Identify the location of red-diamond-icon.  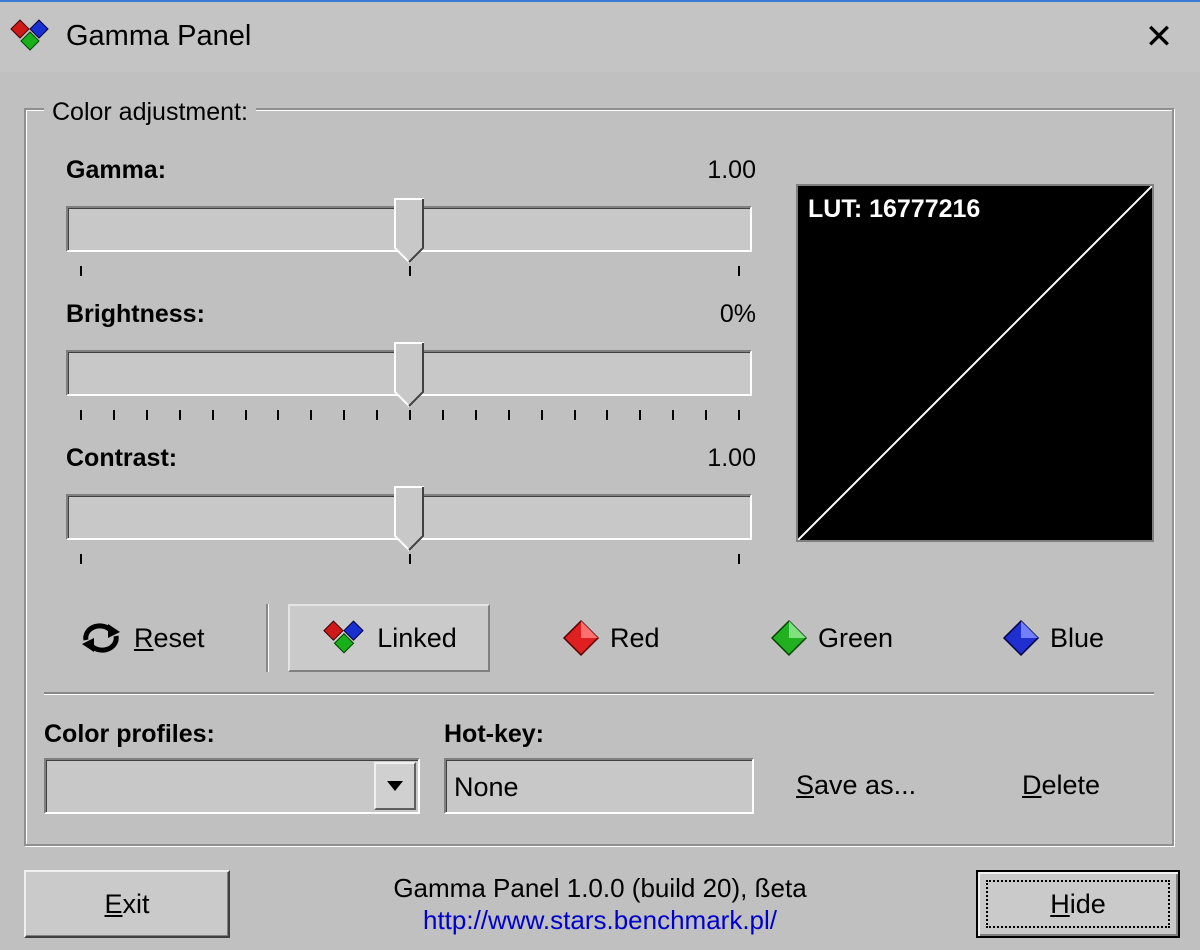
(581, 638).